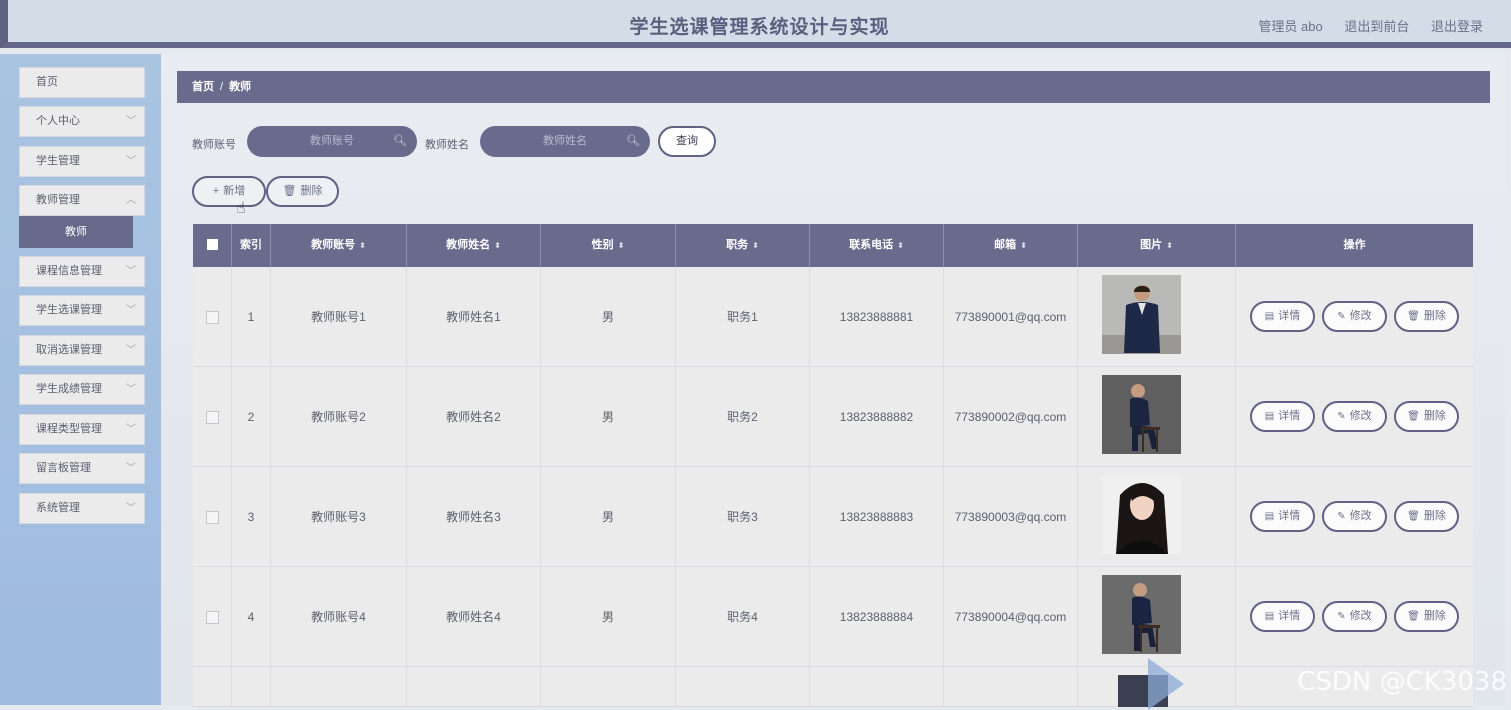 The image size is (1511, 710). Describe the element at coordinates (203, 87) in the screenshot. I see `breadcrumb-home: 首页` at that location.